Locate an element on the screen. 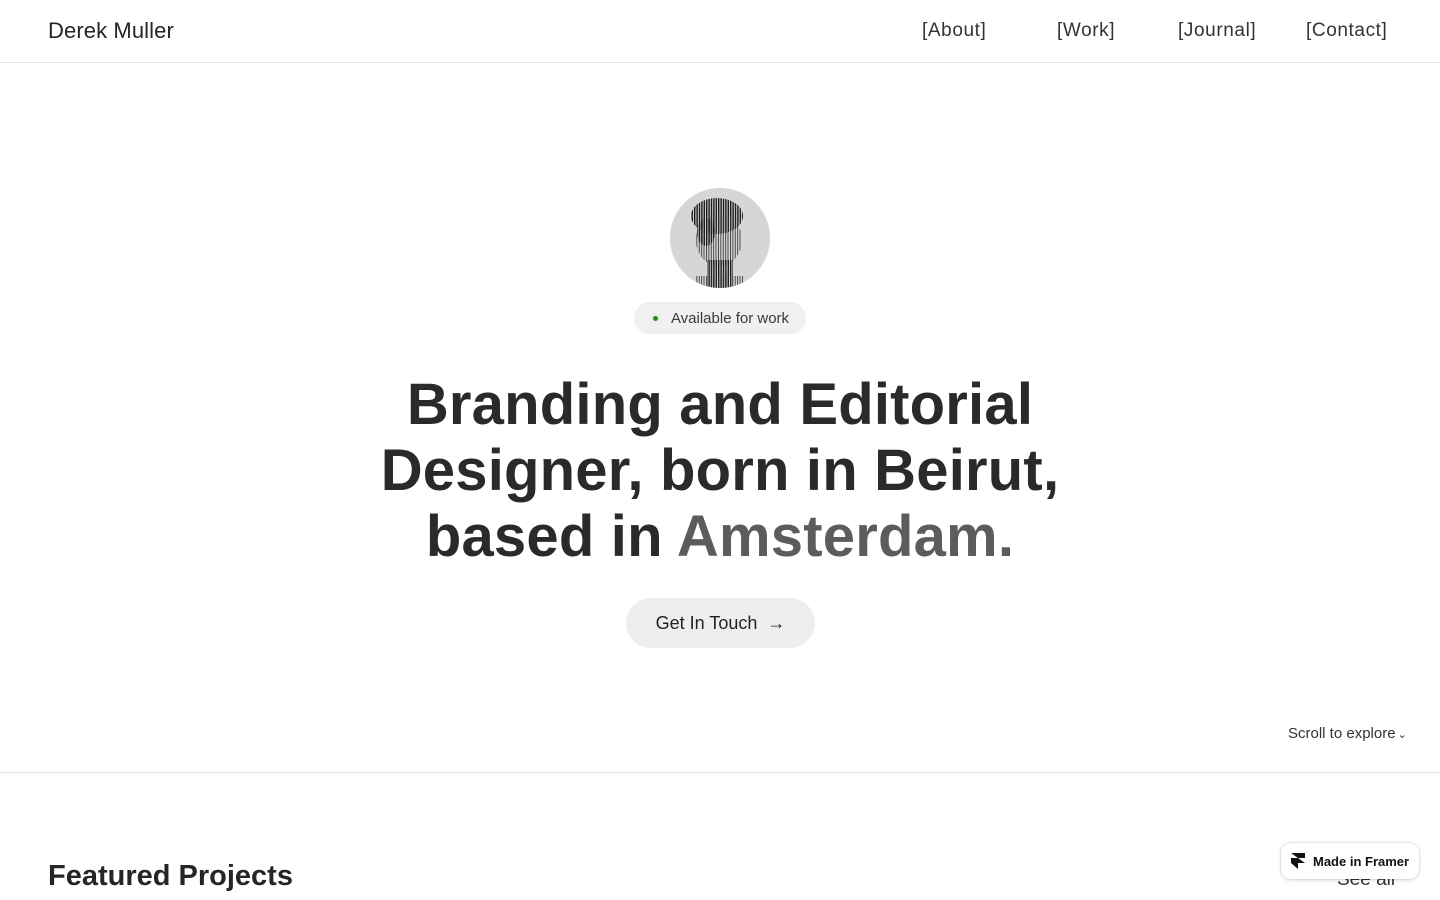 This screenshot has width=1440, height=900. hero-title-line-1: Branding and Editorial is located at coordinates (720, 404).